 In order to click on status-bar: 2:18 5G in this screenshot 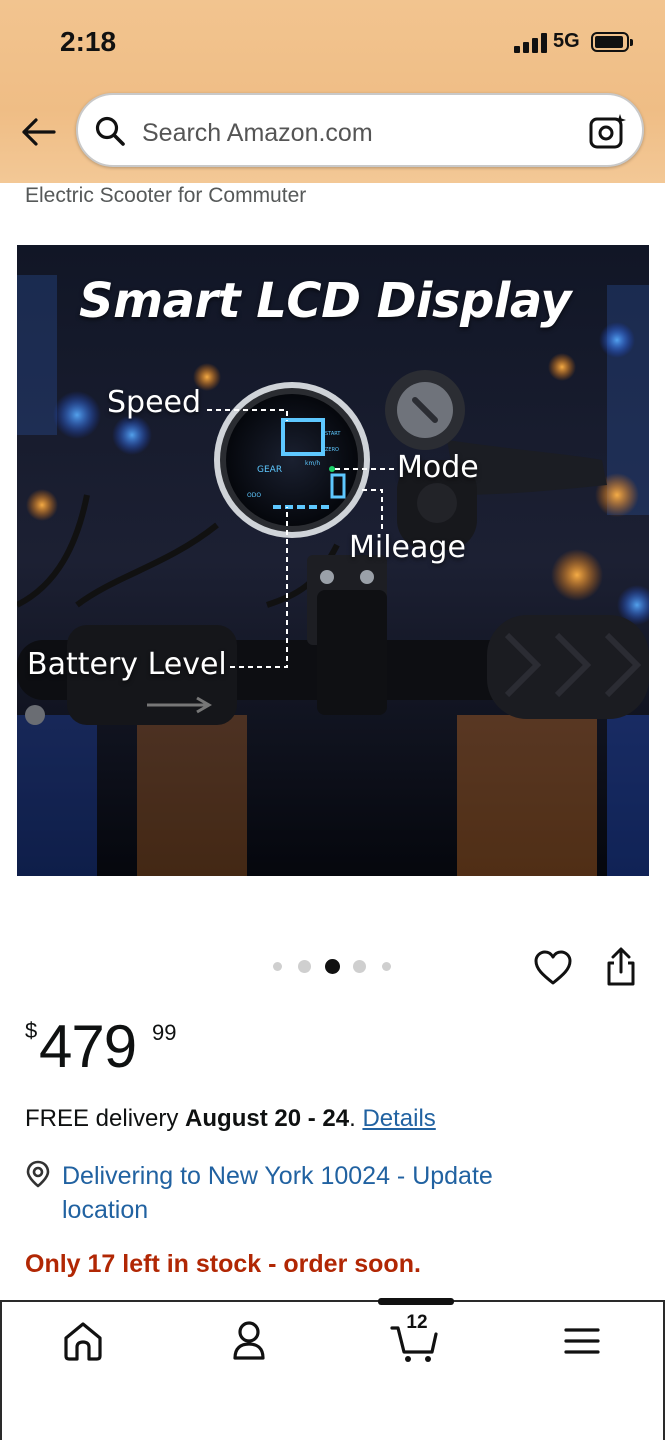, I will do `click(332, 44)`.